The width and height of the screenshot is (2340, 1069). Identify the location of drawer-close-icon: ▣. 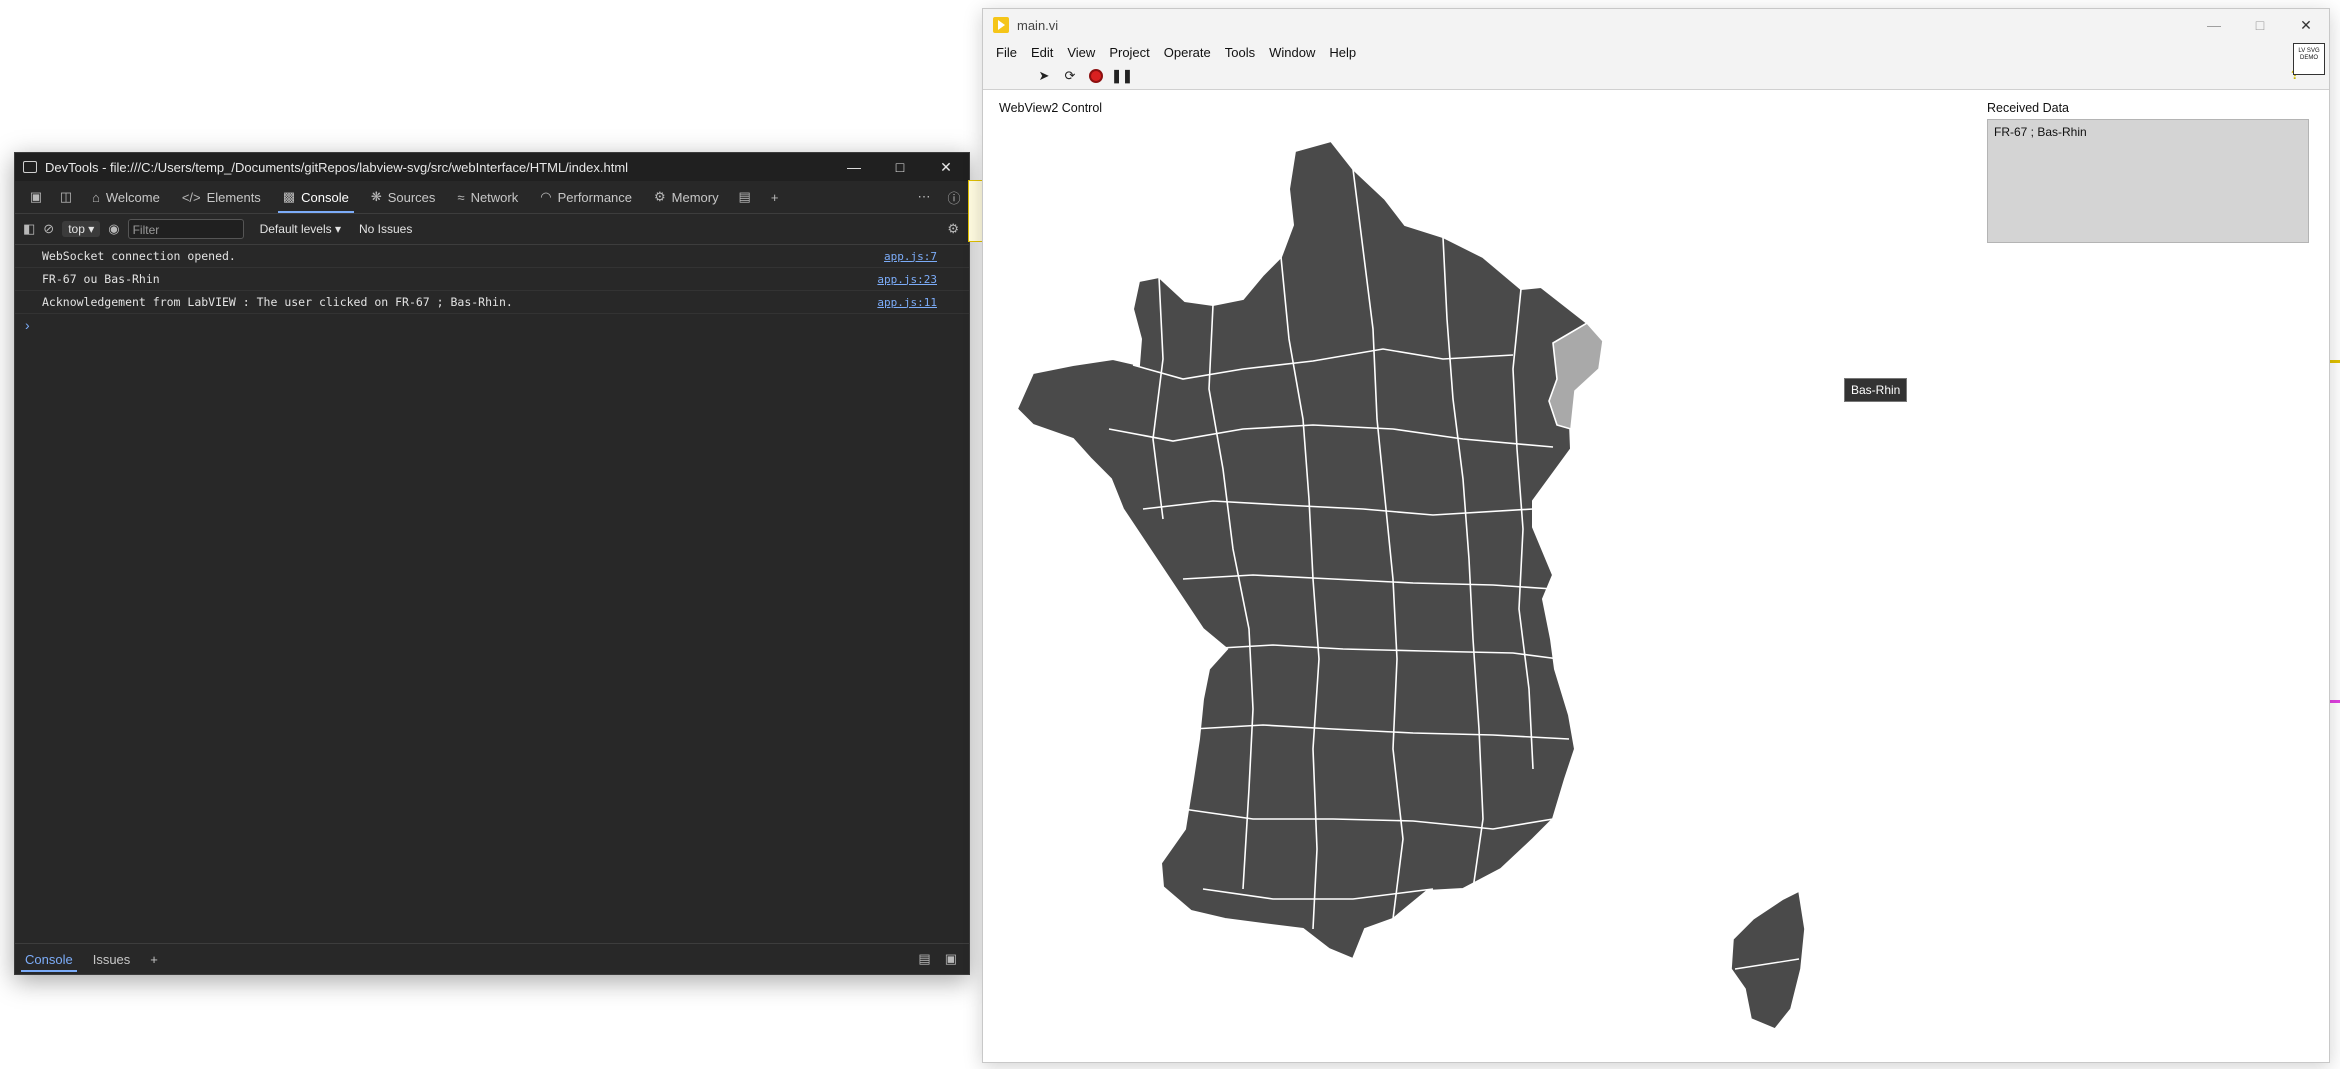
(951, 959).